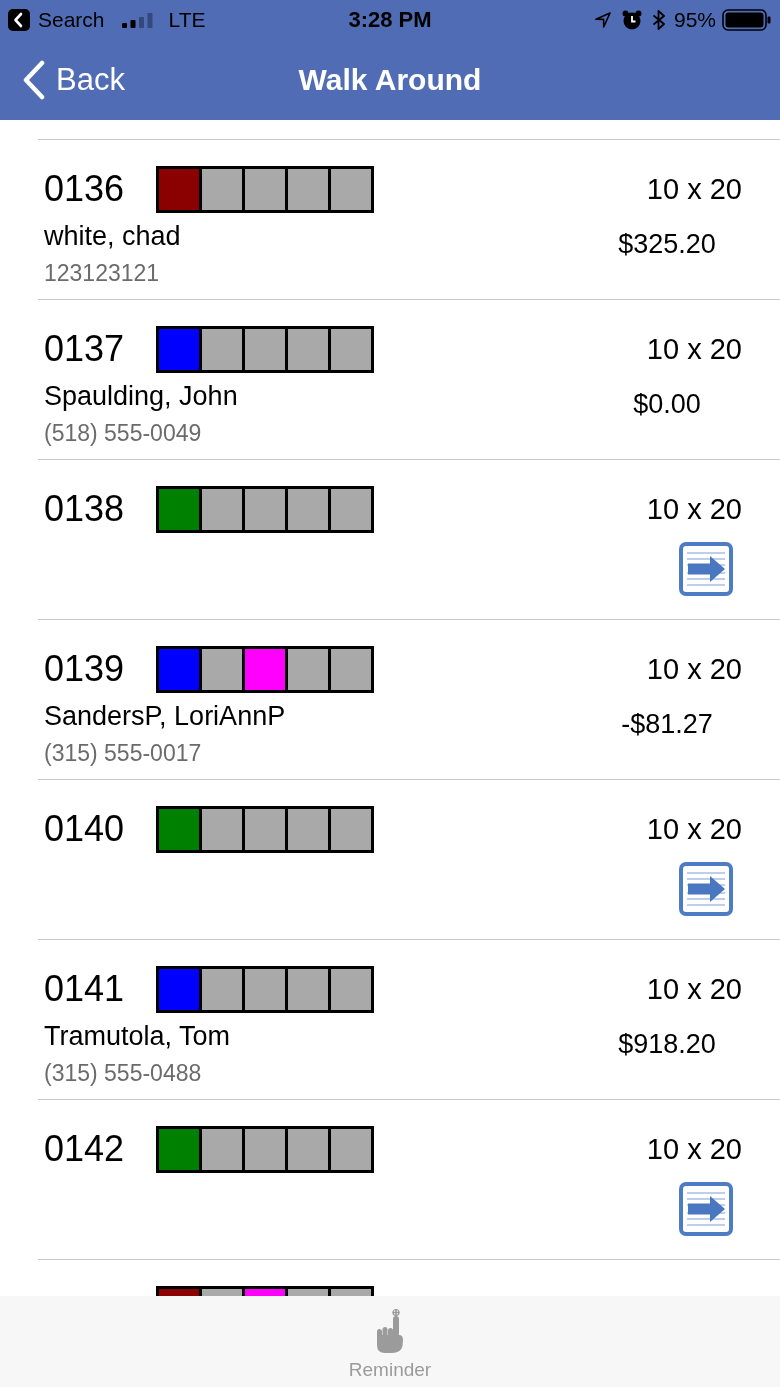 The image size is (780, 1387). I want to click on balance-amount: $918.20, so click(667, 1044).